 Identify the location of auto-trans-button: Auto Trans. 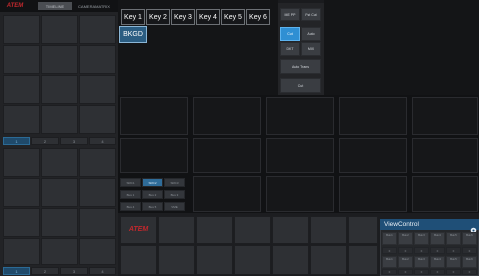
(300, 66).